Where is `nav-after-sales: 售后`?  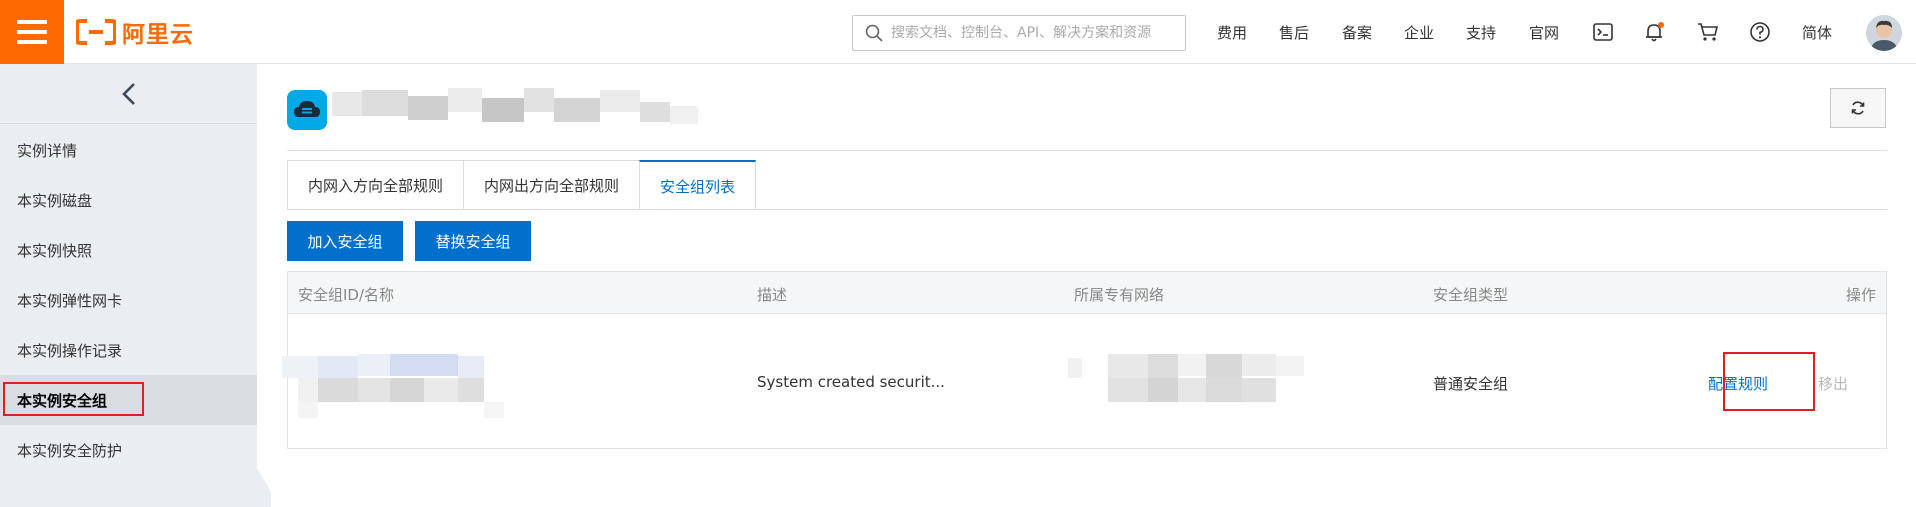
nav-after-sales: 售后 is located at coordinates (1294, 32).